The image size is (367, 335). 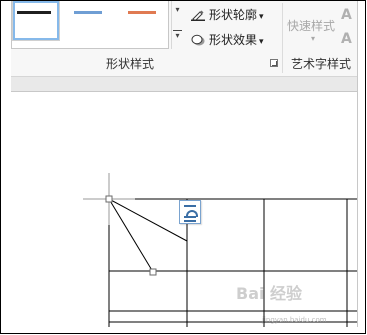 I want to click on layout-options-icon, so click(x=190, y=212).